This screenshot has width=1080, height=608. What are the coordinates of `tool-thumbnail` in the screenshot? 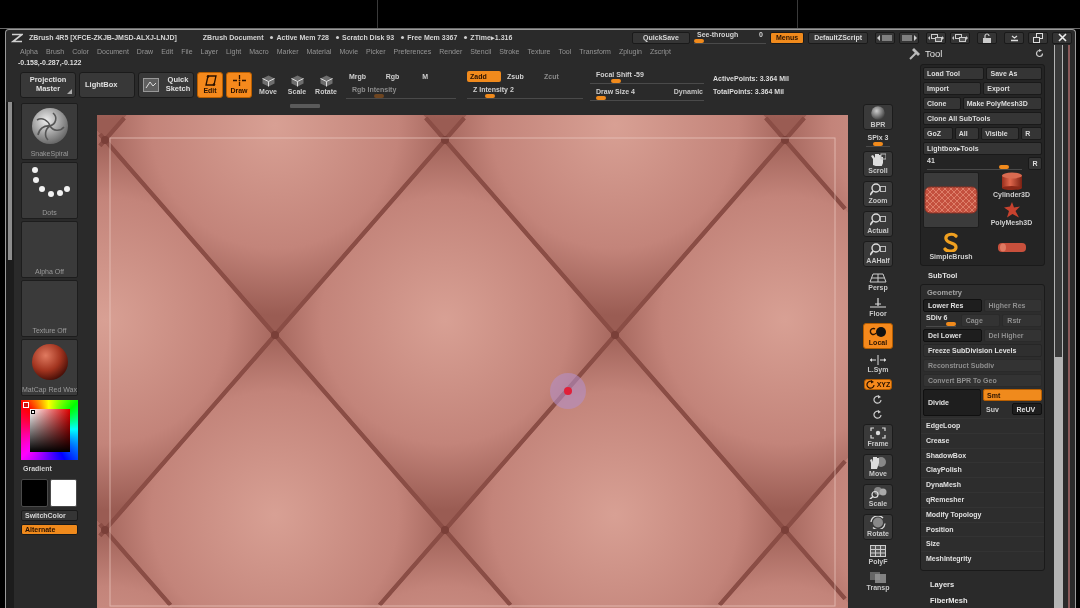 It's located at (951, 200).